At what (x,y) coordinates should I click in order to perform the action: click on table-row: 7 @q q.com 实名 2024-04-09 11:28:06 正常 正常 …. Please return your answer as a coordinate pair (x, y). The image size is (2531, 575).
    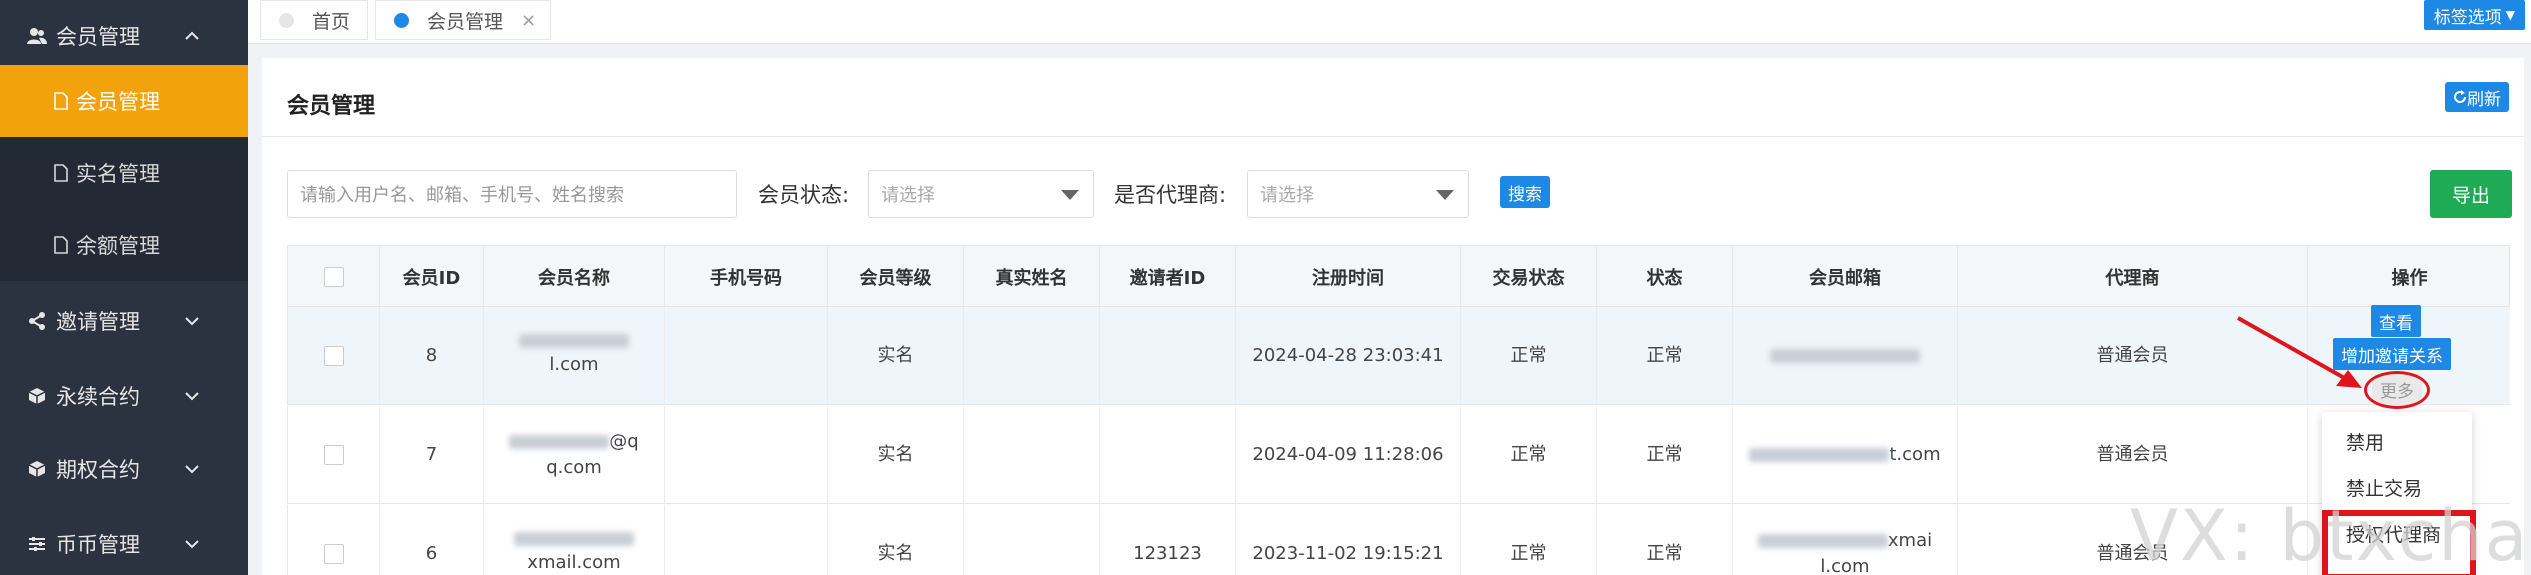
    Looking at the image, I should click on (1398, 455).